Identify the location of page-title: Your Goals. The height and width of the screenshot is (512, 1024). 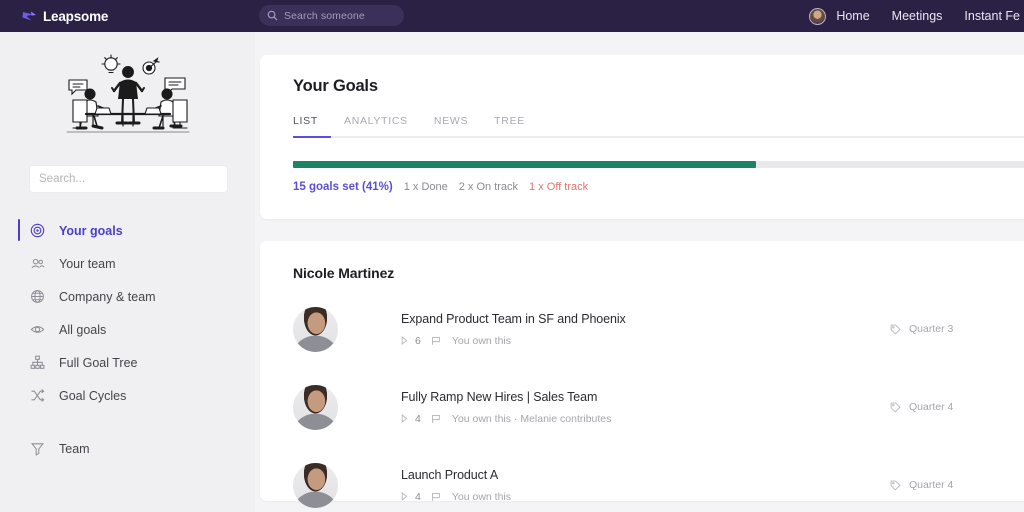
(335, 86).